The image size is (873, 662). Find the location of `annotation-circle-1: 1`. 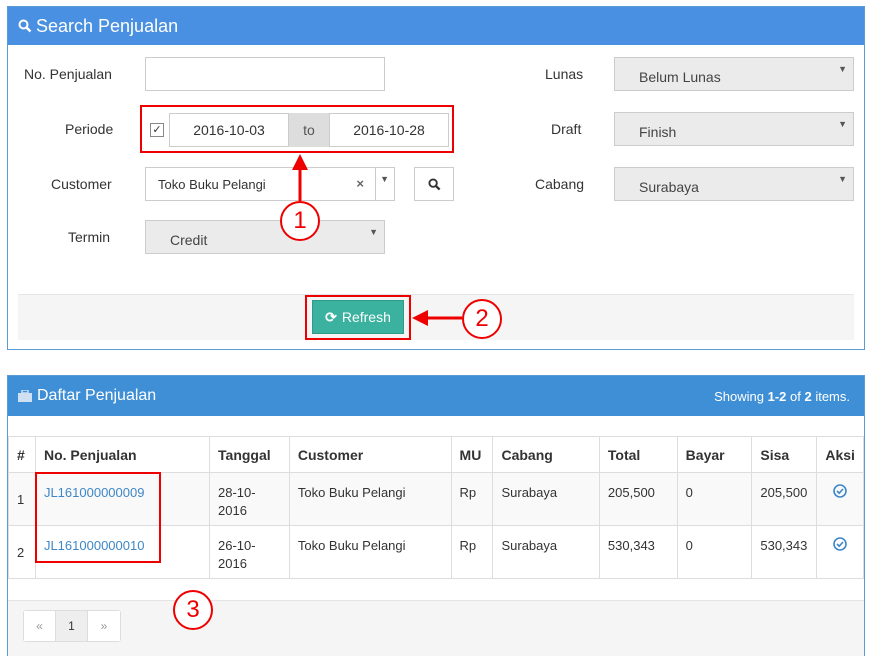

annotation-circle-1: 1 is located at coordinates (300, 221).